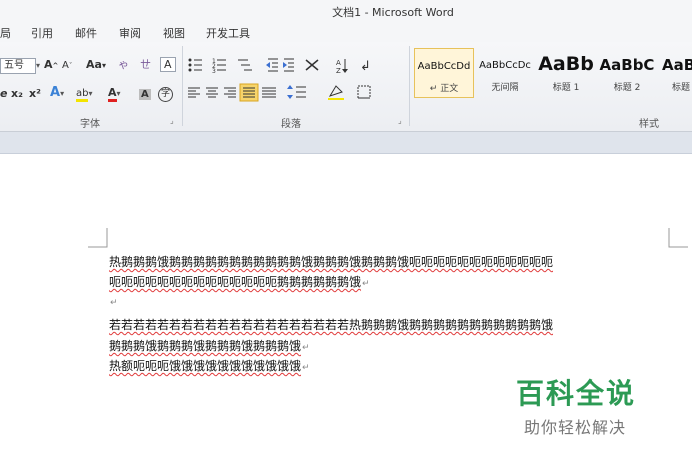  What do you see at coordinates (444, 73) in the screenshot?
I see `style-normal: AaBbCcDd ↵ 正文` at bounding box center [444, 73].